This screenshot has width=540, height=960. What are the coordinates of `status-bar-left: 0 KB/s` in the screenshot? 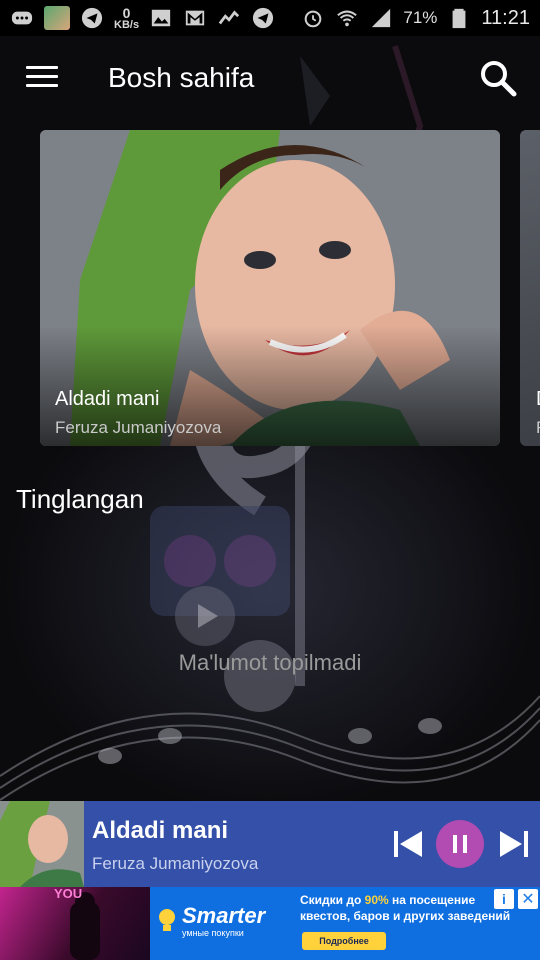 It's located at (142, 18).